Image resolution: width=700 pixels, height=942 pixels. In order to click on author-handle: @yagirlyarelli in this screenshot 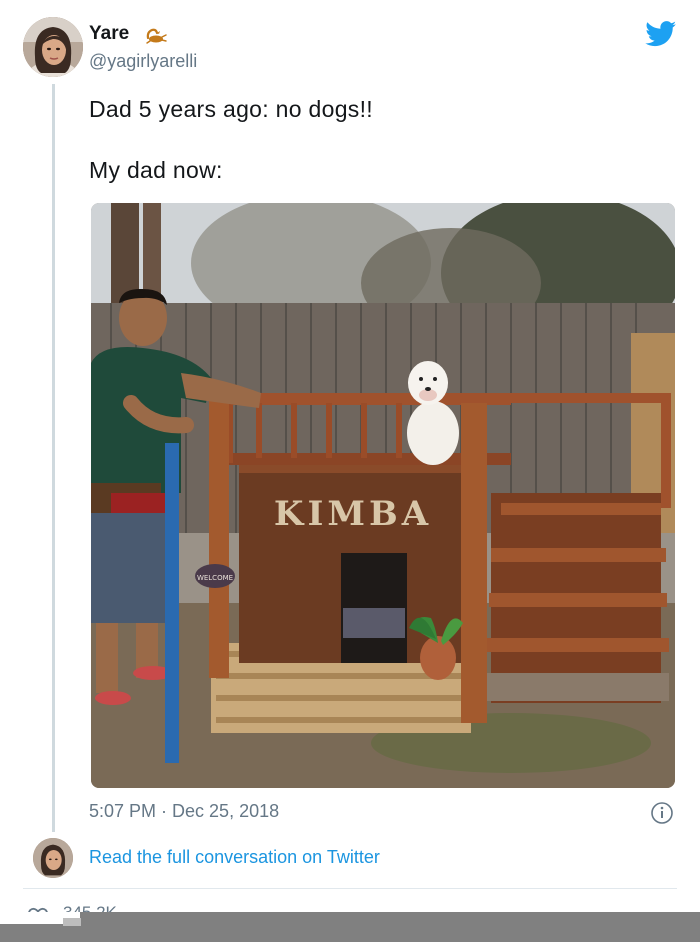, I will do `click(143, 61)`.